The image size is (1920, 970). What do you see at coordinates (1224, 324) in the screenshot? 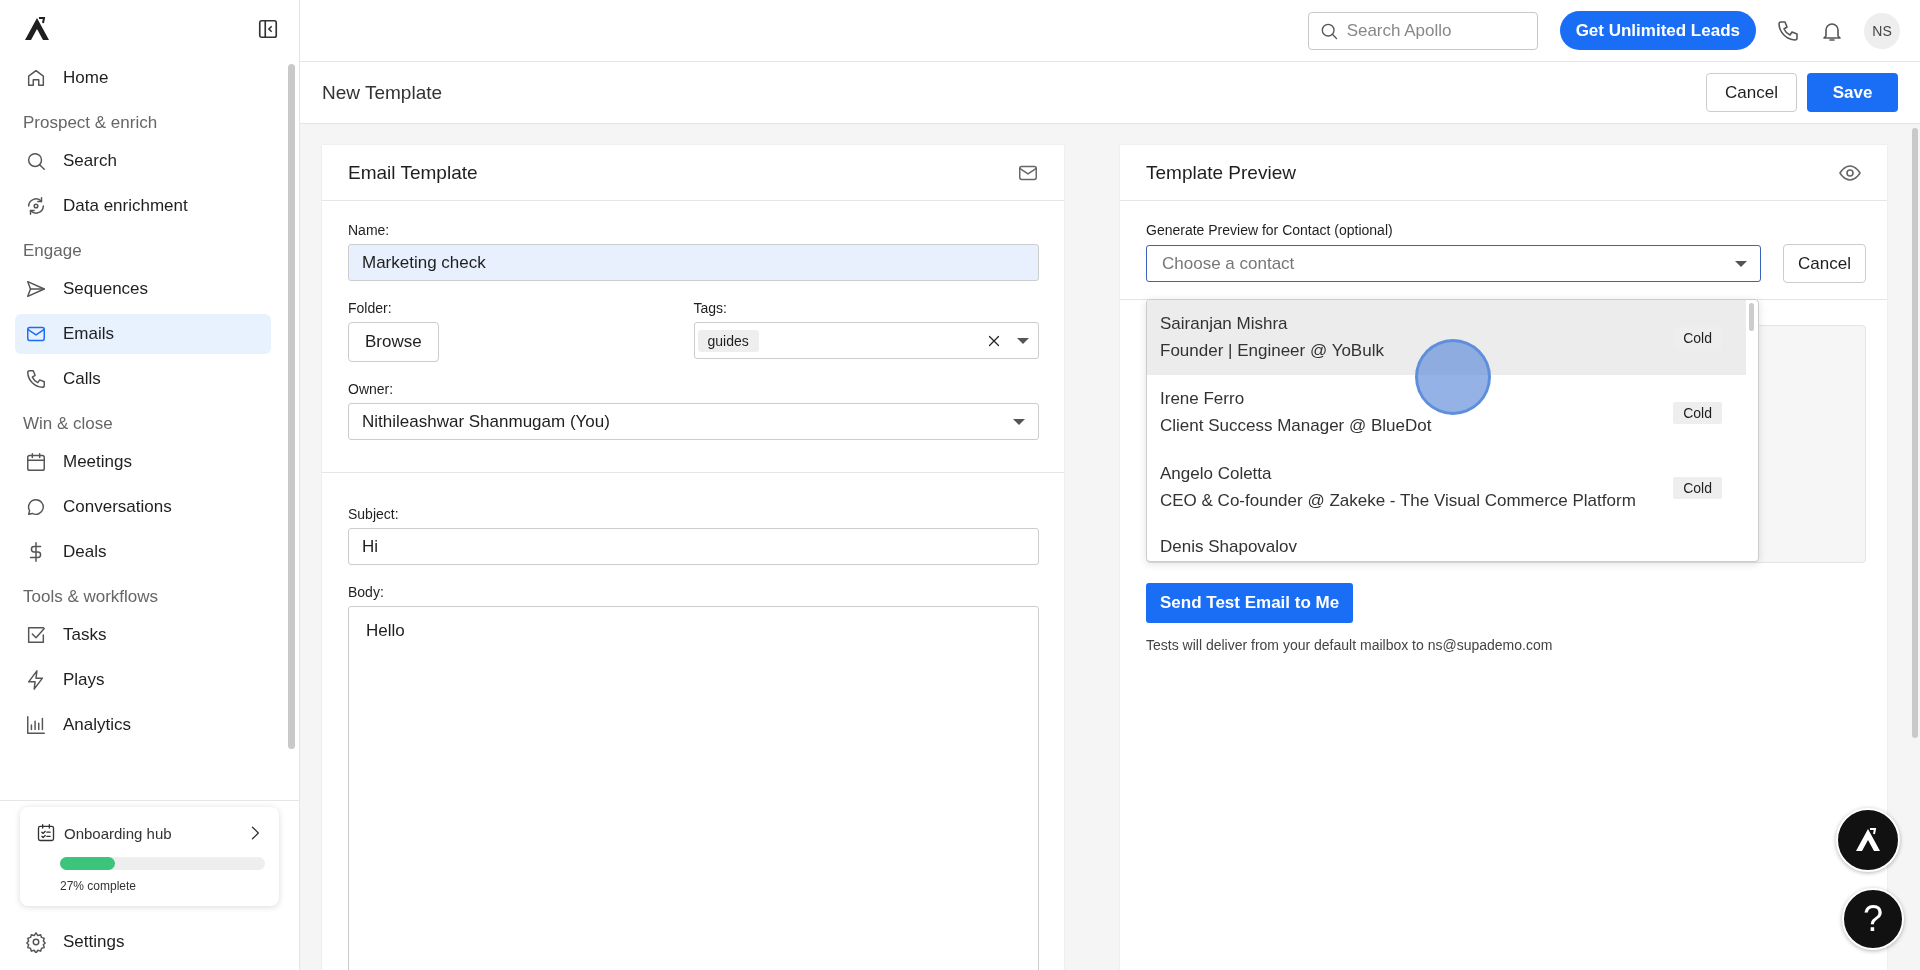
I see `contact-name: Sairanjan Mishra` at bounding box center [1224, 324].